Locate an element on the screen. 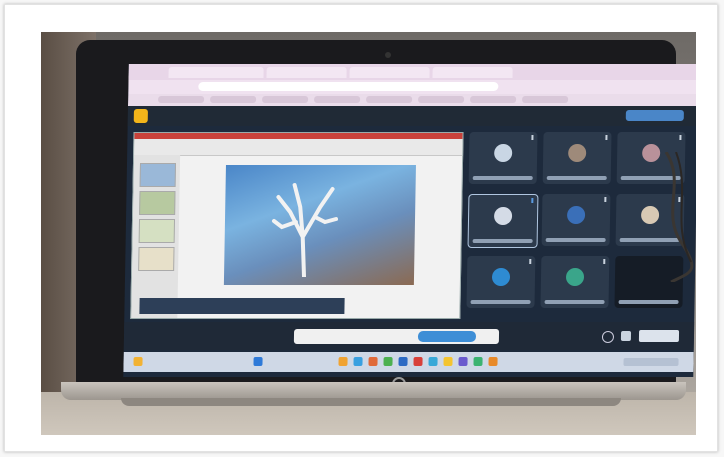 The width and height of the screenshot is (724, 457). settings-icon is located at coordinates (608, 337).